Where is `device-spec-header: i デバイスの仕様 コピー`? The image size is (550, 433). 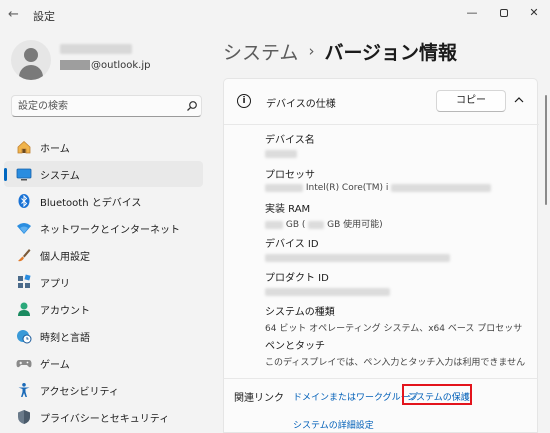 device-spec-header: i デバイスの仕様 コピー is located at coordinates (381, 102).